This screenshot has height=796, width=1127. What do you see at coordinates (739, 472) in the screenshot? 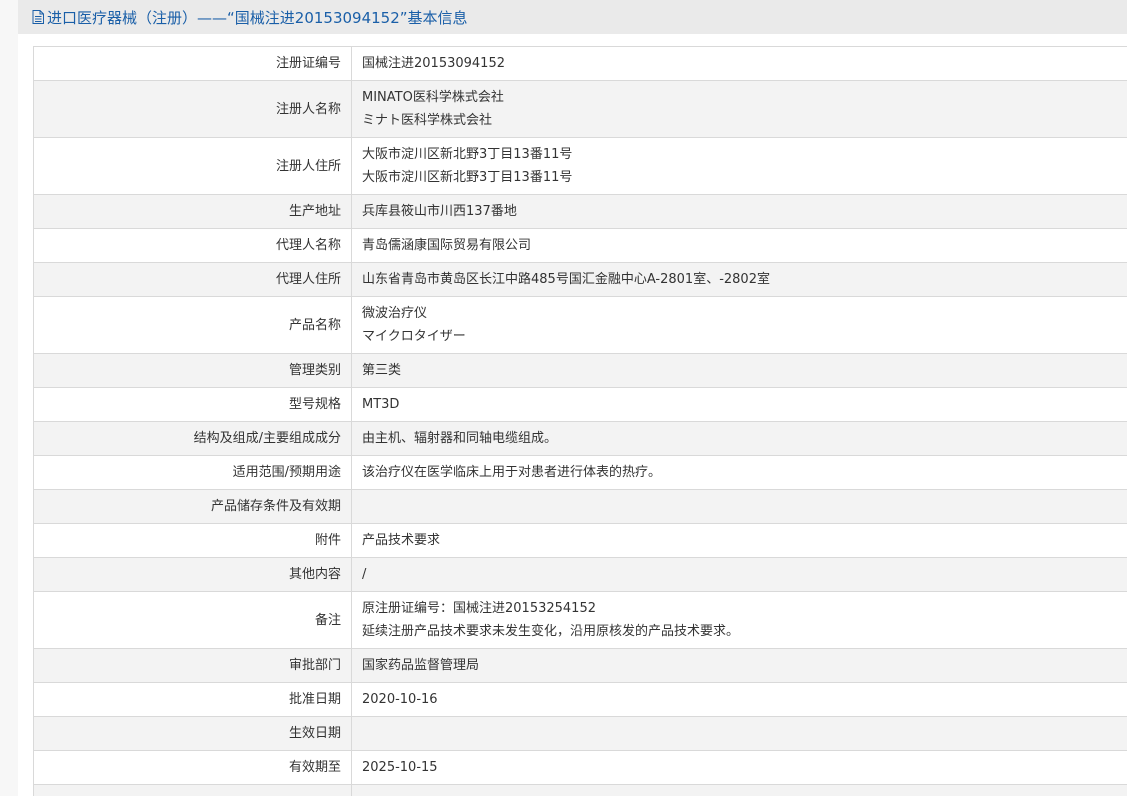
I see `row-value: 该治疗仪在医学临床上用于对患者进行体表的热疗。` at bounding box center [739, 472].